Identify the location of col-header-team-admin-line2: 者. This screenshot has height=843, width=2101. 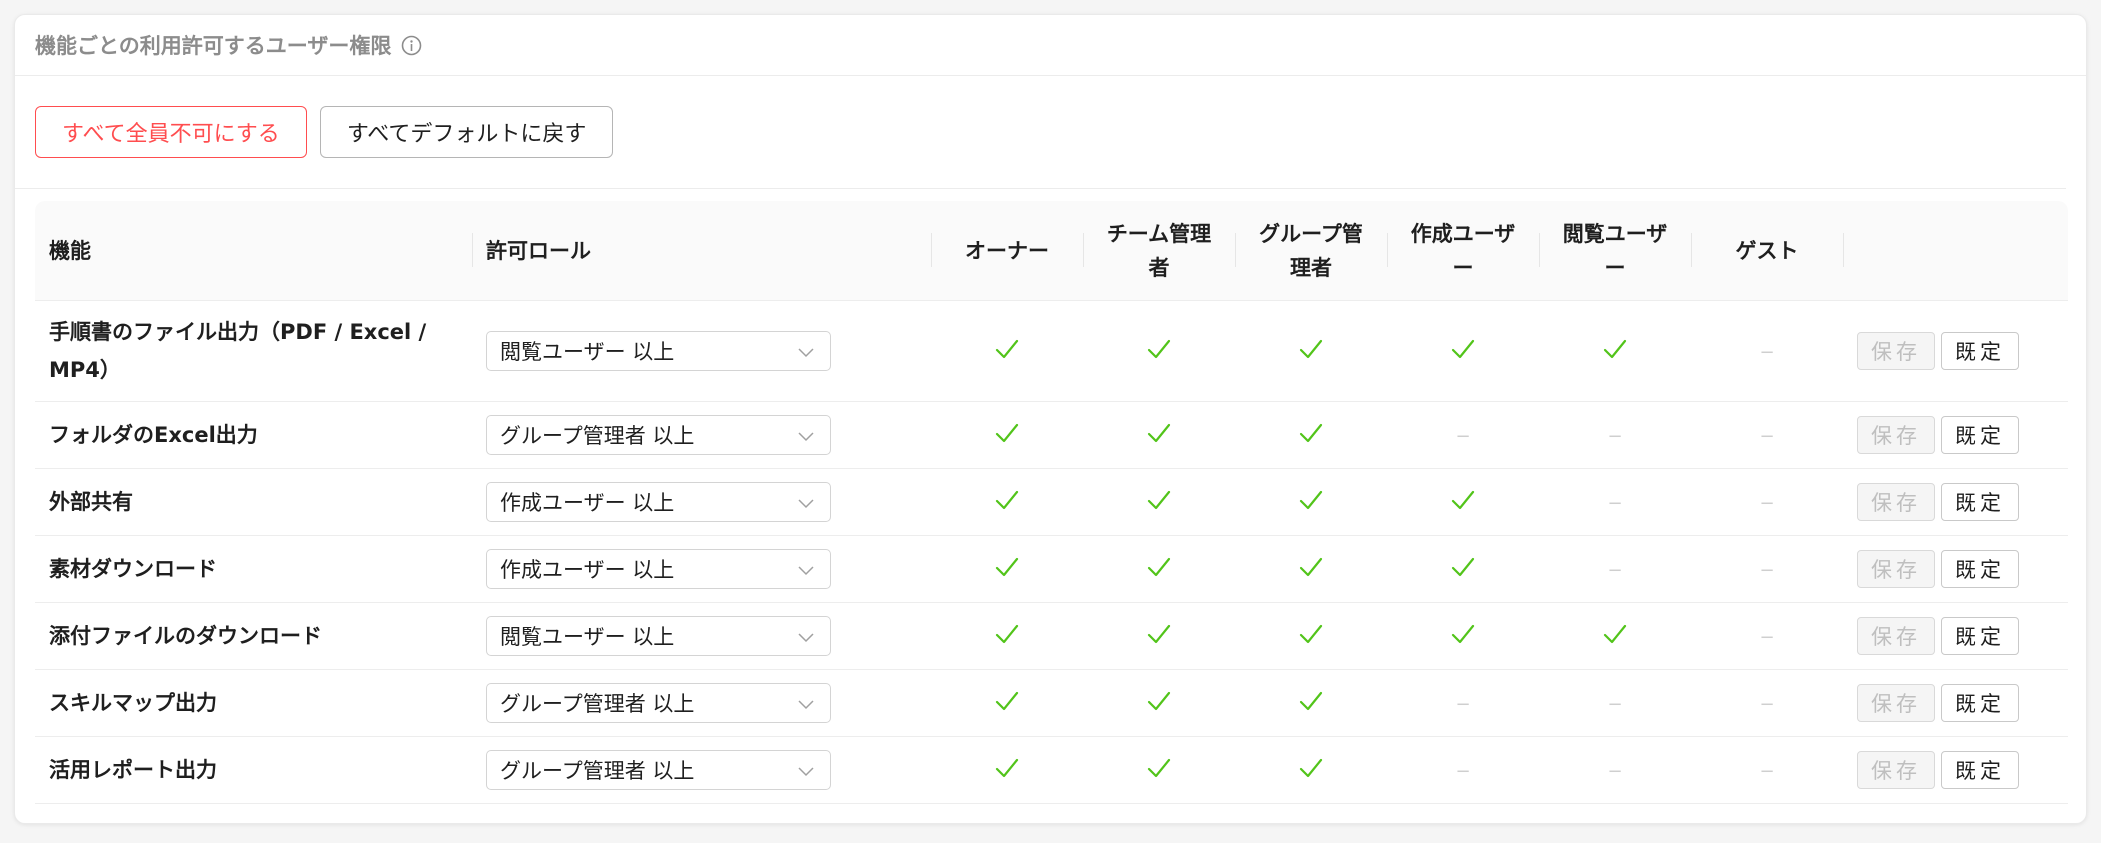
(1159, 267).